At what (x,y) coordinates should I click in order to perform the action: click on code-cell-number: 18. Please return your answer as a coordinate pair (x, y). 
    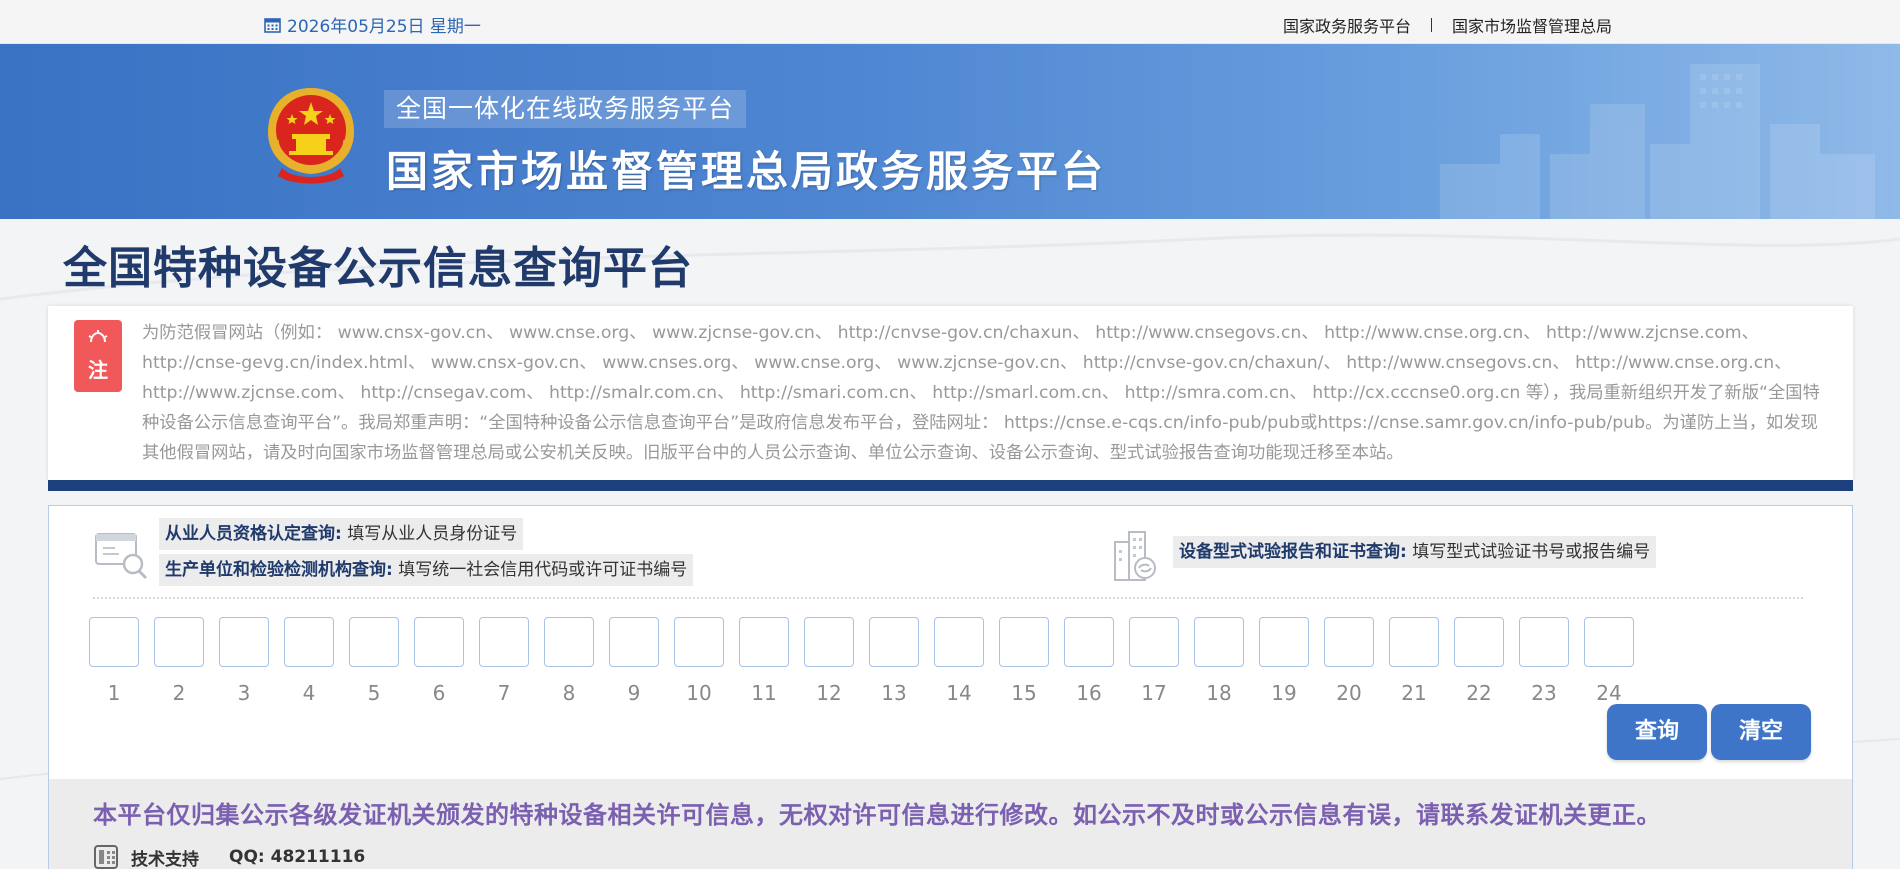
    Looking at the image, I should click on (1219, 693).